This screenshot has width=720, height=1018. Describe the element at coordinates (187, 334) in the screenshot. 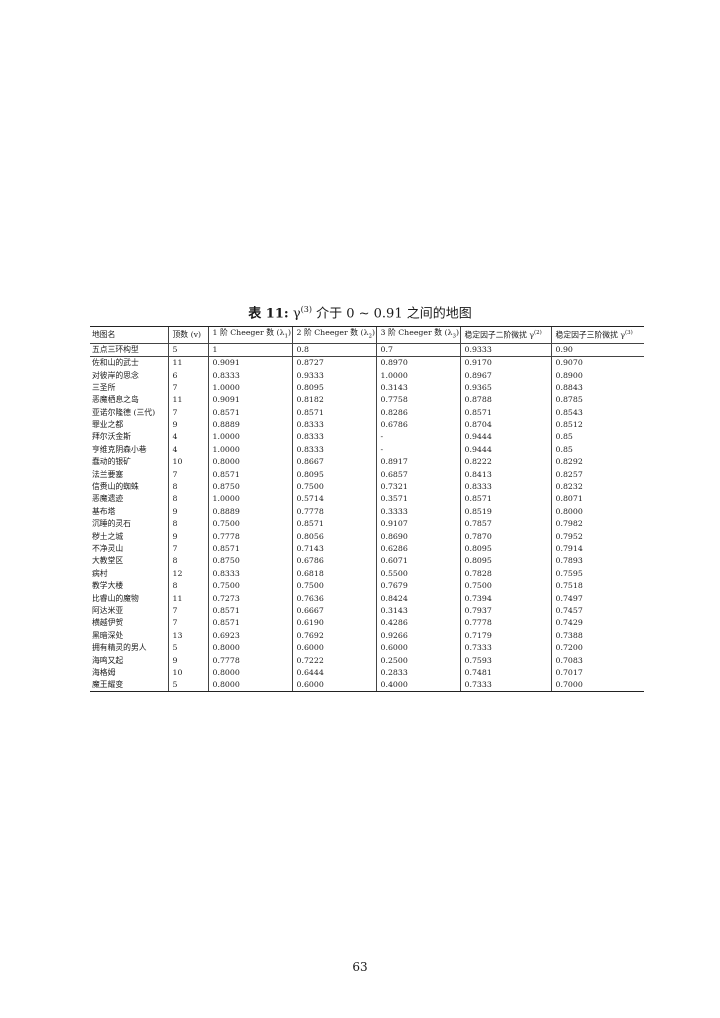

I see `column-header-text: 顶数 (v)` at that location.